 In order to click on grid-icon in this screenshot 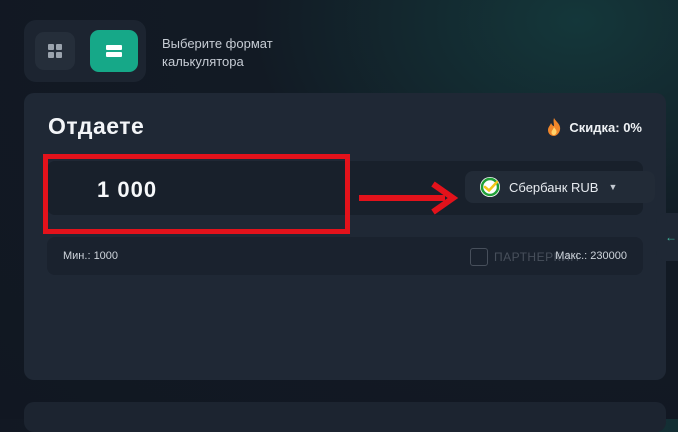, I will do `click(55, 51)`.